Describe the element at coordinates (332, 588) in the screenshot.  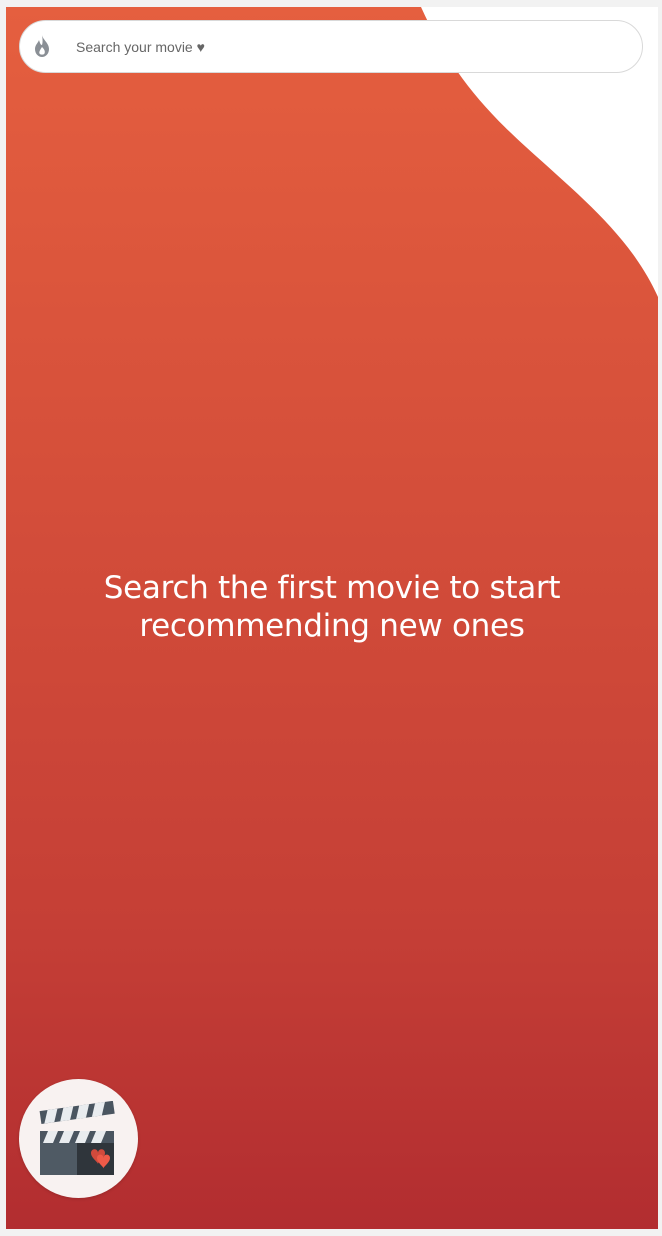
I see `empty-state-line-1: Search the first movie to start` at that location.